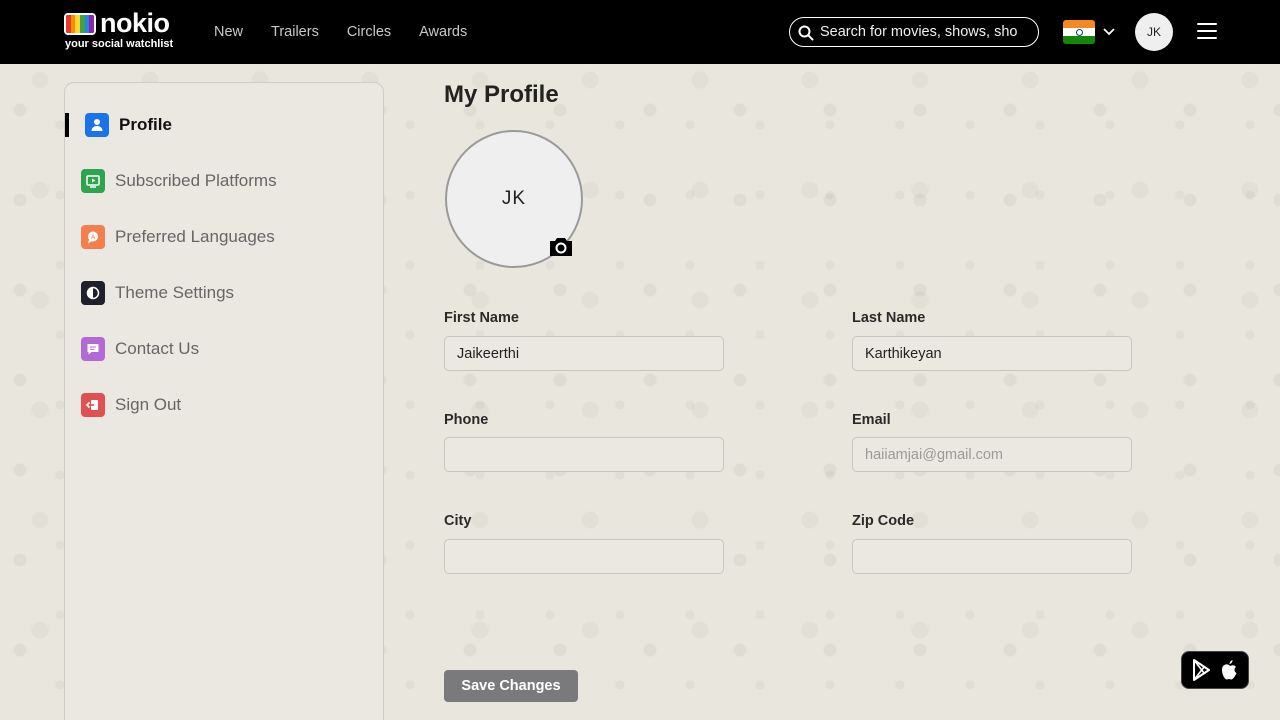 This screenshot has height=720, width=1280. I want to click on zip-code-label: Zip Code, so click(883, 521).